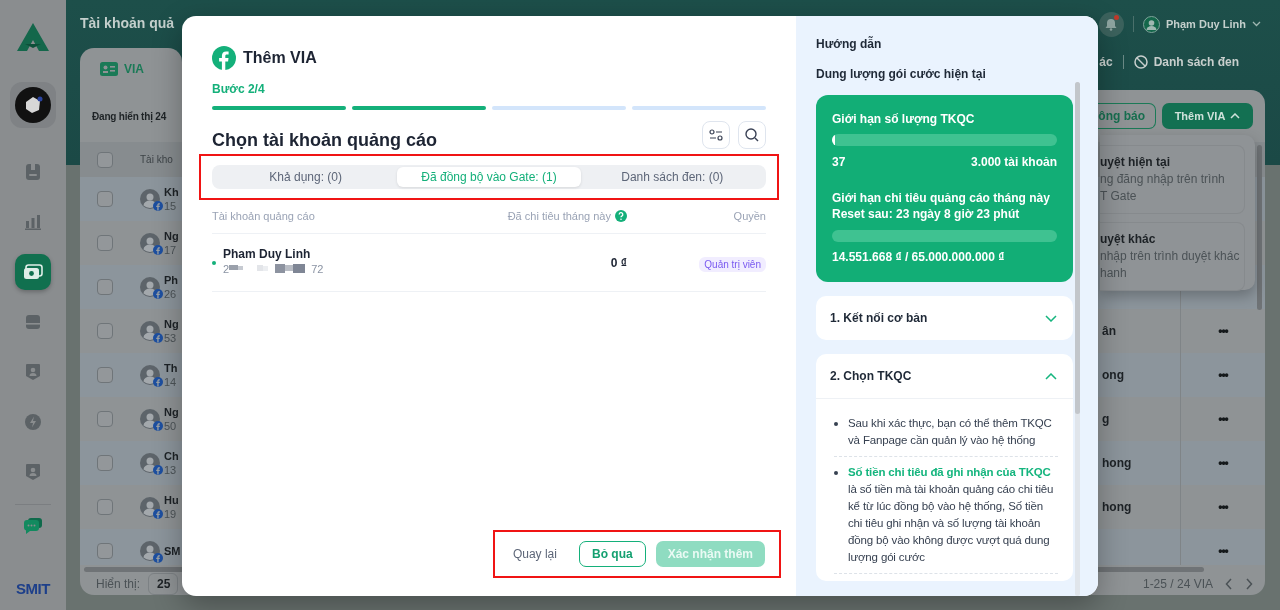 This screenshot has width=1280, height=610. Describe the element at coordinates (1256, 24) in the screenshot. I see `chevron-down-icon` at that location.